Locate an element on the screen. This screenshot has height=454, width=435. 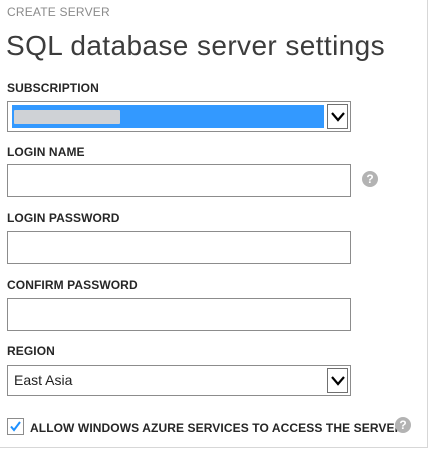
region-dropdown-button is located at coordinates (337, 380).